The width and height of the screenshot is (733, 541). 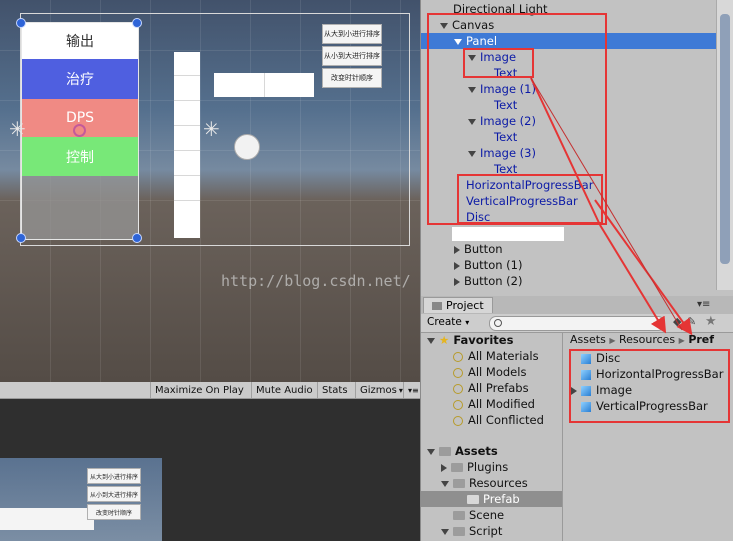 I want to click on annotation-arrows, so click(x=611, y=206).